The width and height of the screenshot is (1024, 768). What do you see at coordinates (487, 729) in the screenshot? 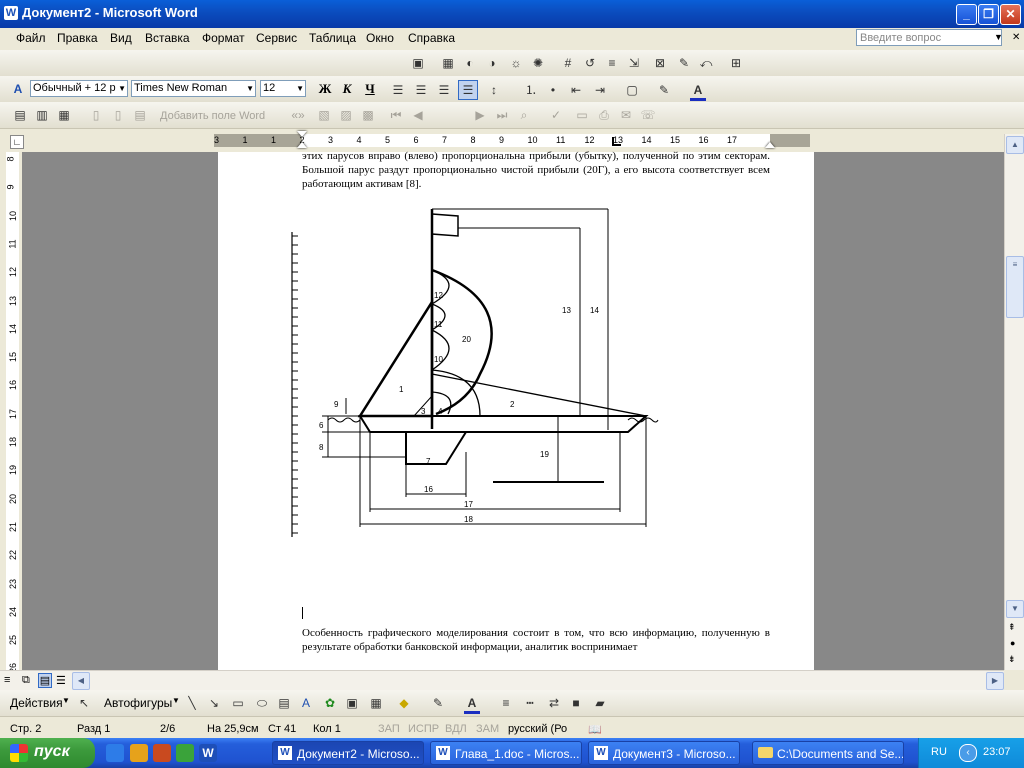
I see `status-overtype: ЗАМ` at bounding box center [487, 729].